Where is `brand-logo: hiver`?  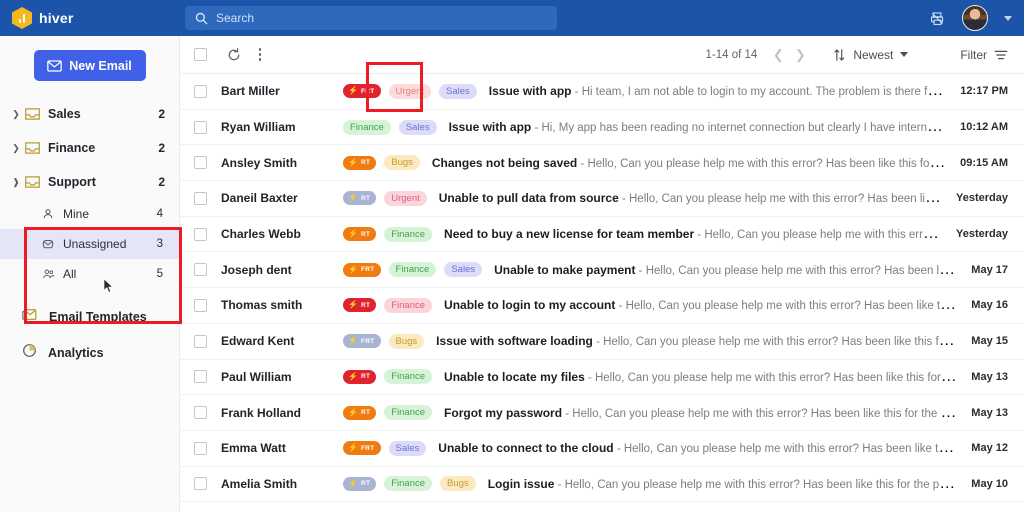 brand-logo: hiver is located at coordinates (90, 18).